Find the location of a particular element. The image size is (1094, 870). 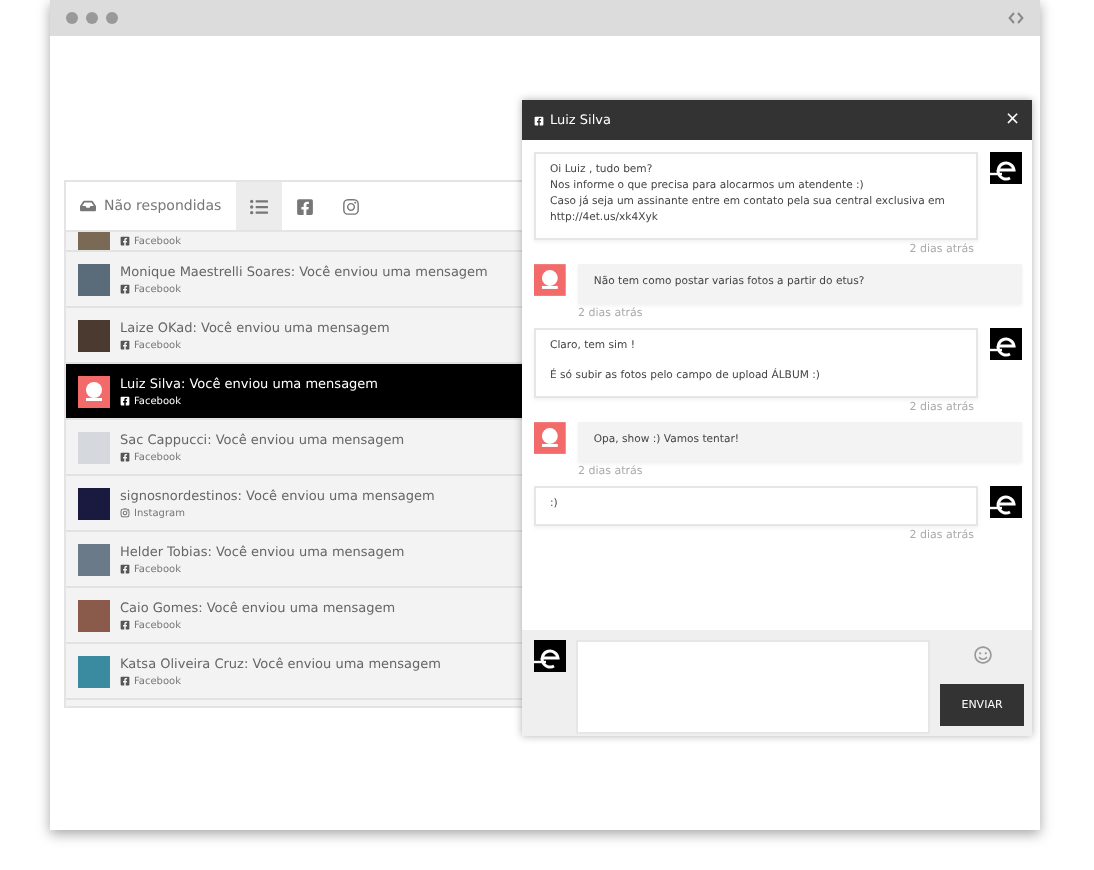

code-icon is located at coordinates (1016, 18).